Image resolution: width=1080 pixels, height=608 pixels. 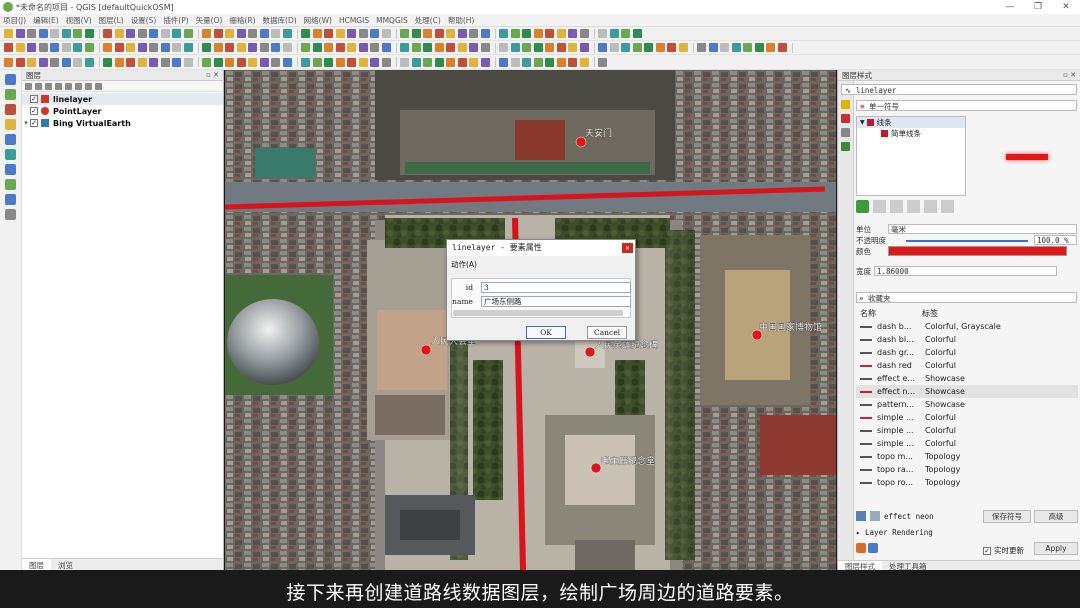 I want to click on menu-item-7: 栅格(R), so click(x=242, y=20).